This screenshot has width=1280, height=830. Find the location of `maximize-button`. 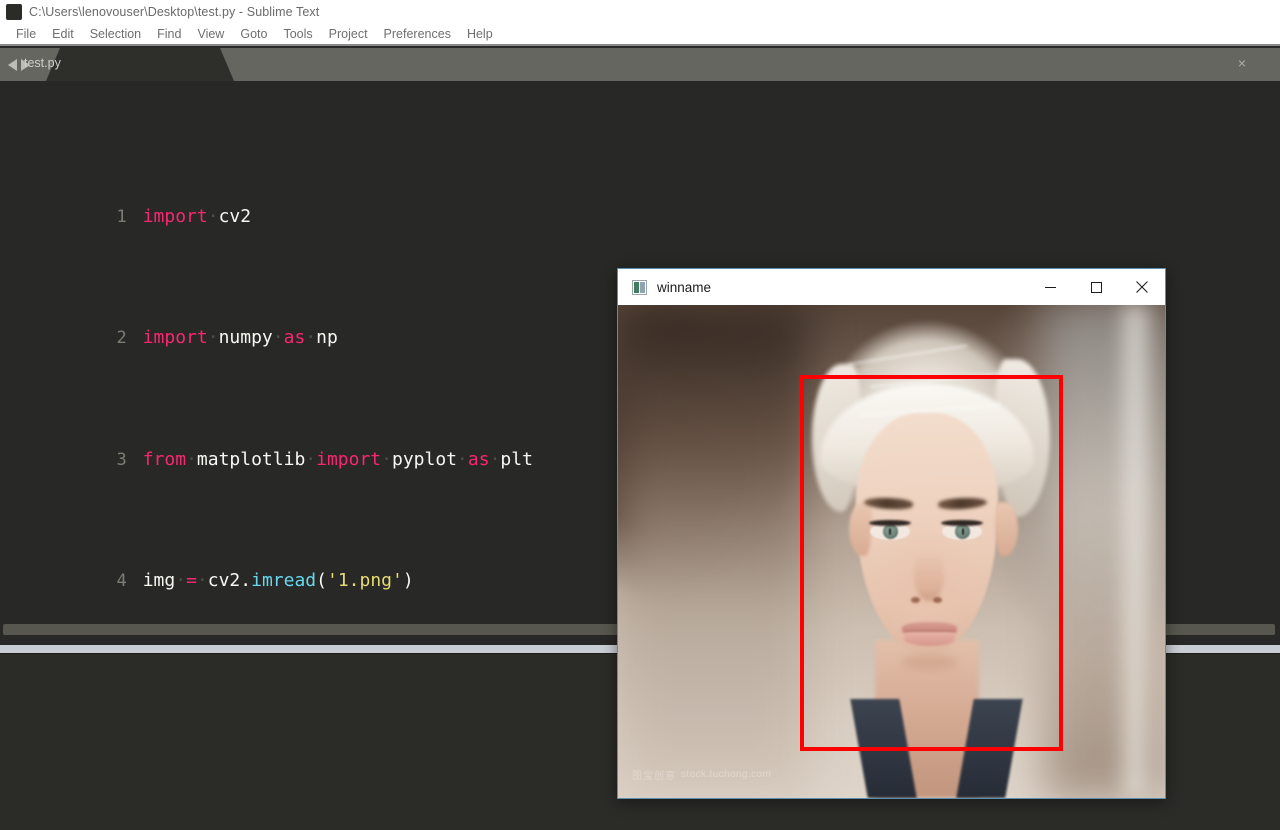

maximize-button is located at coordinates (1096, 287).